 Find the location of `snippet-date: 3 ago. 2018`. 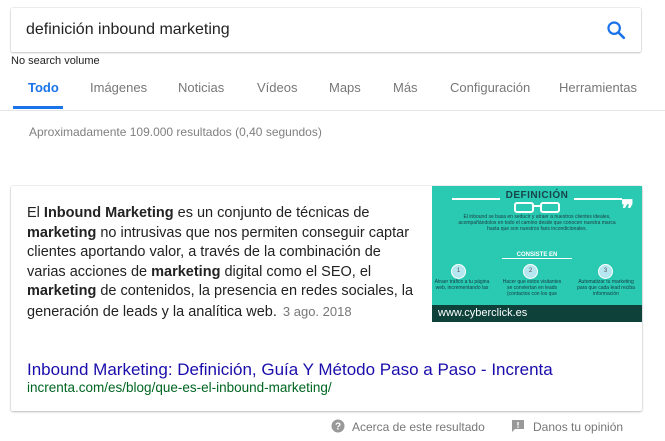

snippet-date: 3 ago. 2018 is located at coordinates (317, 311).